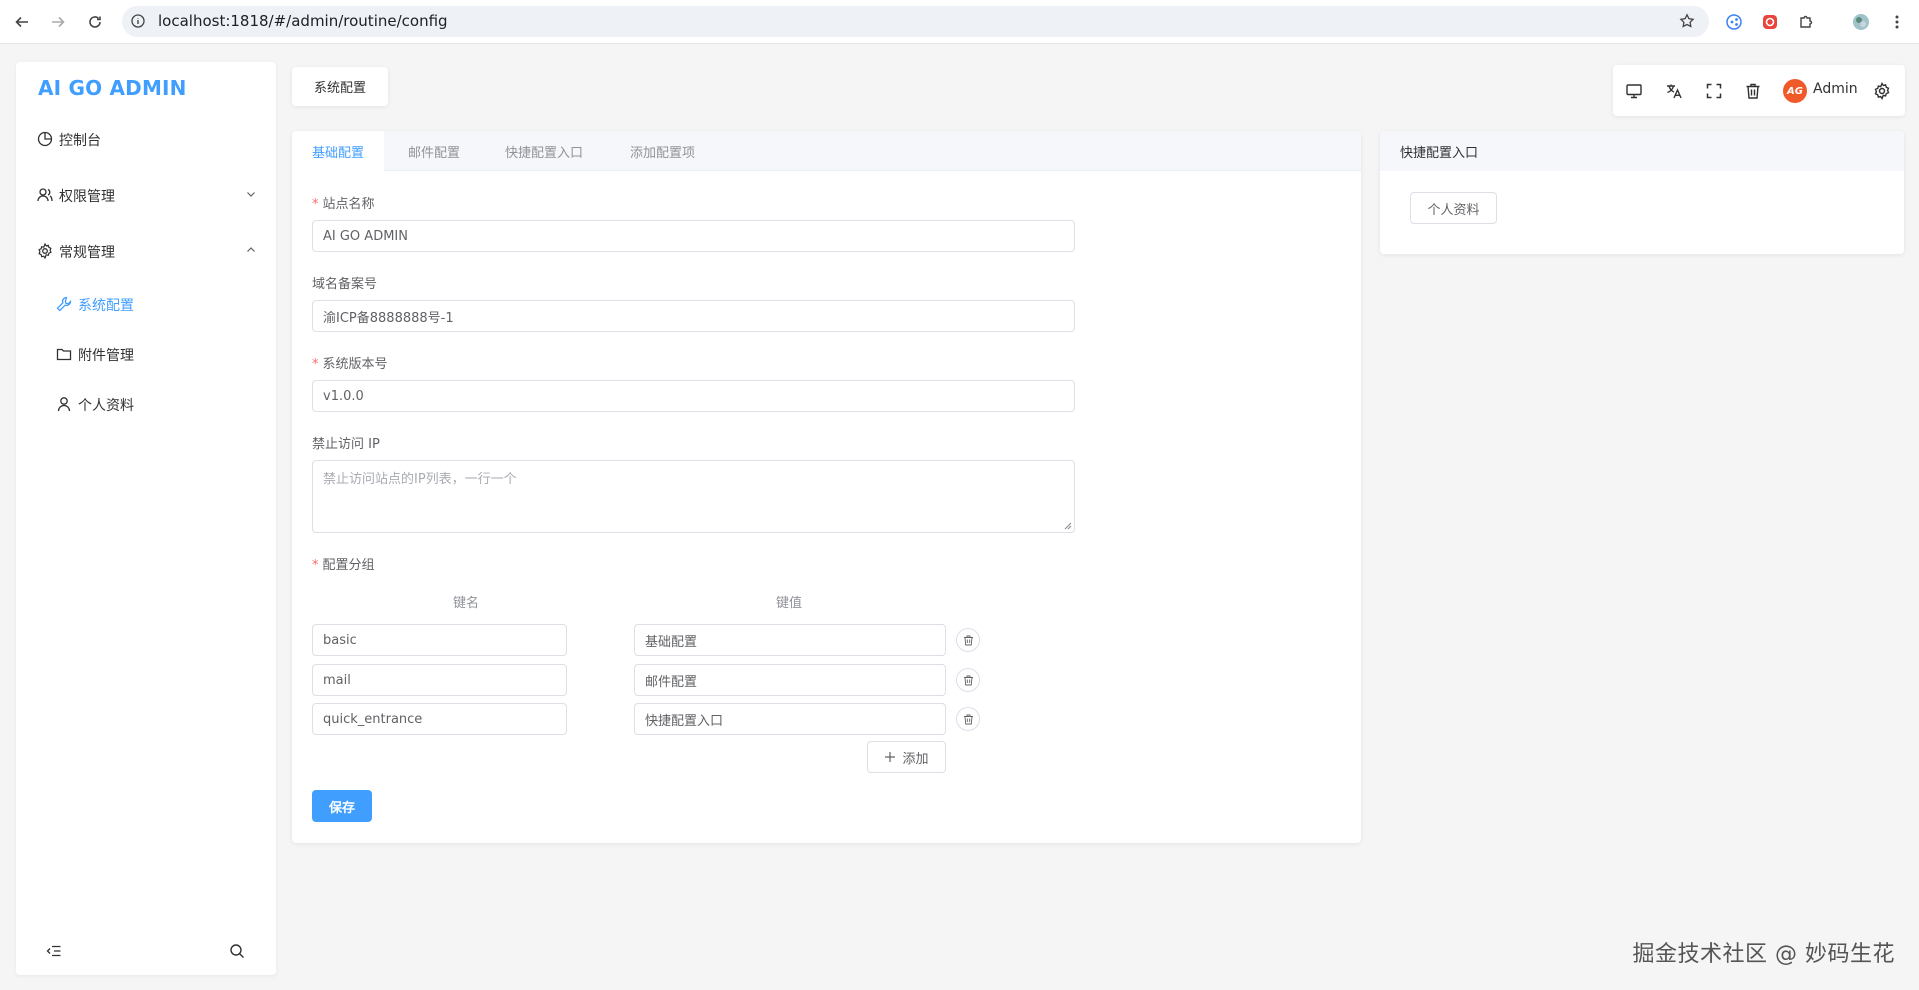  What do you see at coordinates (303, 21) in the screenshot?
I see `url-text: localhost:1818/#/admin/routine/config` at bounding box center [303, 21].